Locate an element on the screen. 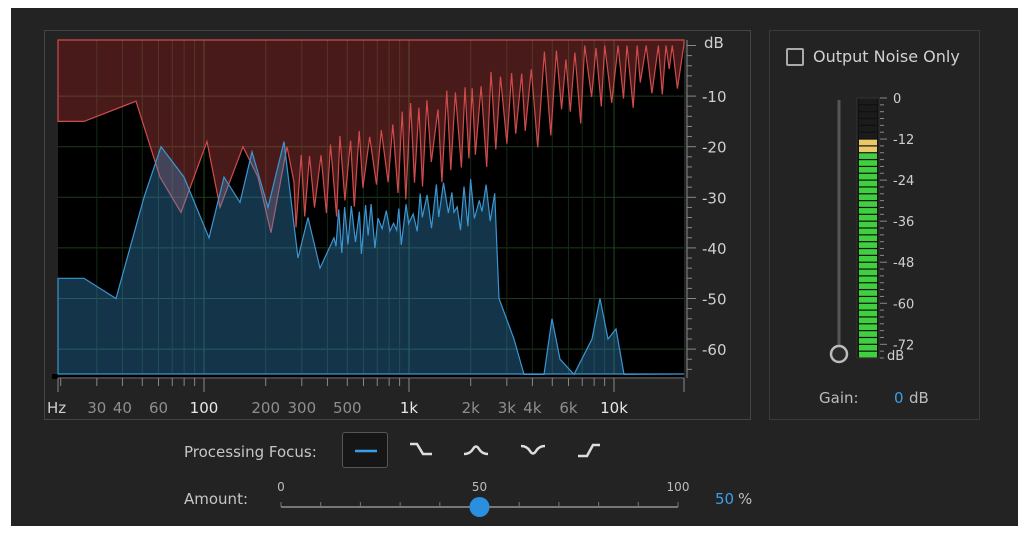 The width and height of the screenshot is (1024, 535). freq-tick-label: 100 is located at coordinates (204, 408).